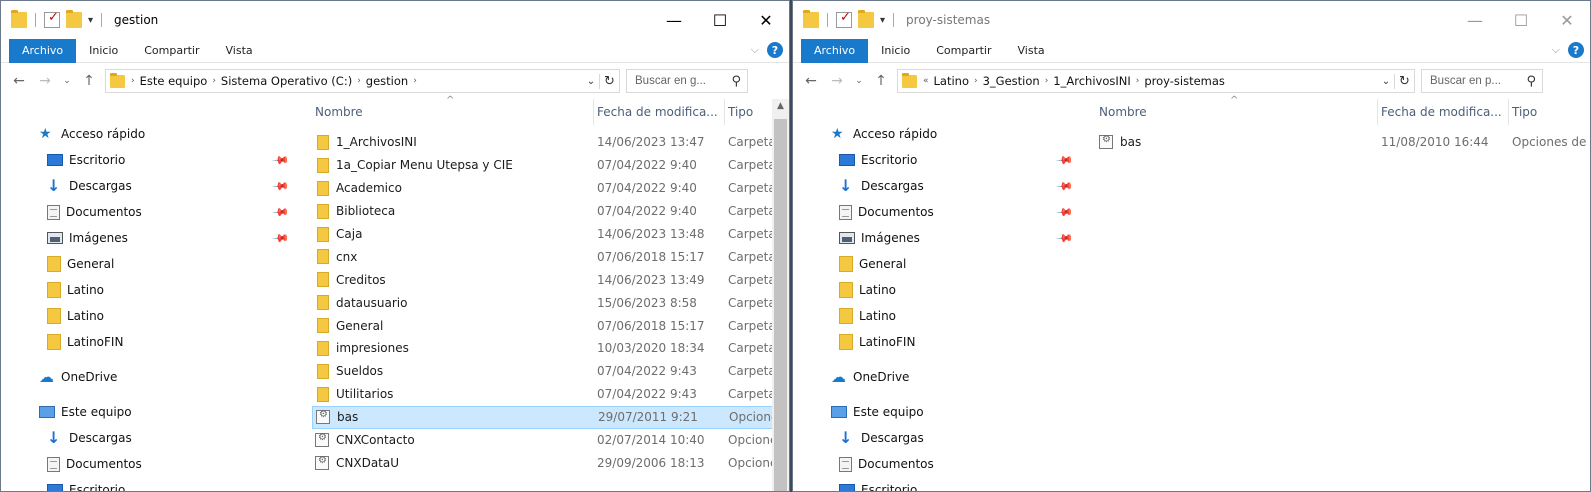 This screenshot has width=1591, height=492. I want to click on breadcrumb-1-archivosini: 1_ArchivosINI, so click(1091, 81).